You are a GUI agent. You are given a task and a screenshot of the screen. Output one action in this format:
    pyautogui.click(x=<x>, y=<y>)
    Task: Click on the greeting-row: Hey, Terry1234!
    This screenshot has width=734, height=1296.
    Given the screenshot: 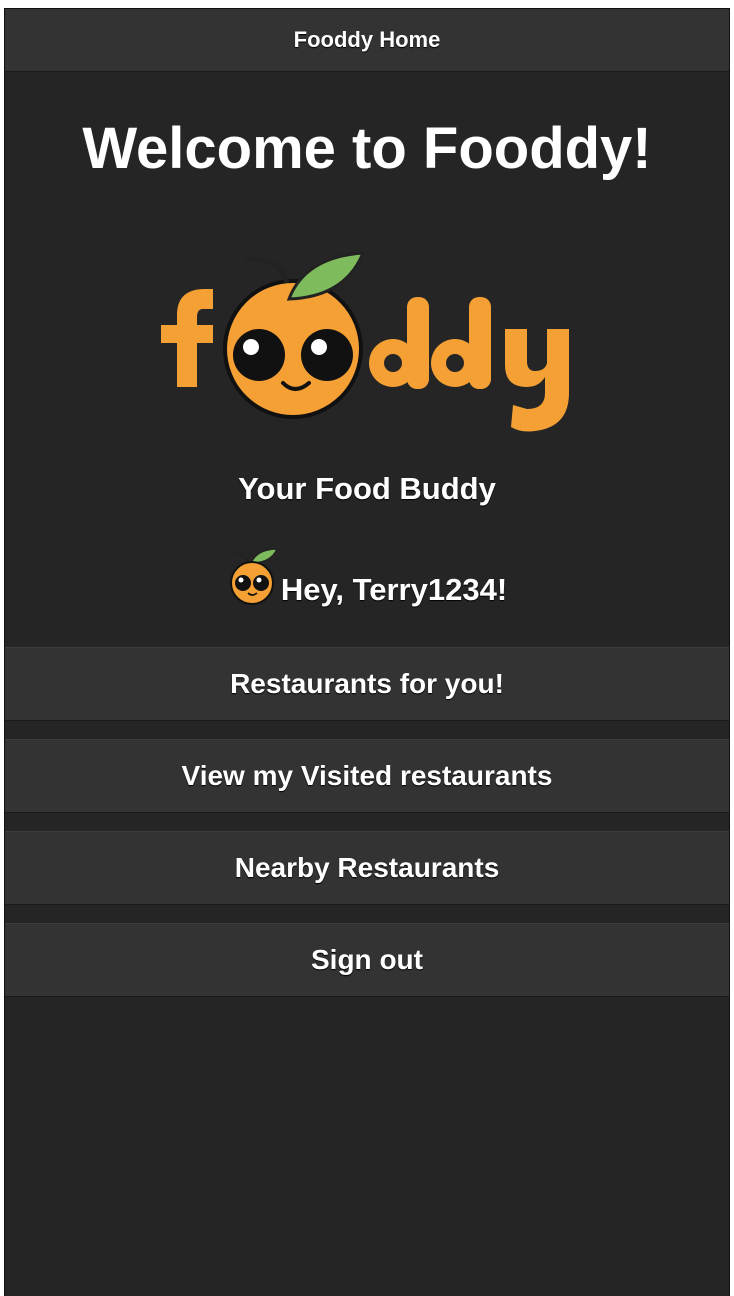 What is the action you would take?
    pyautogui.click(x=367, y=577)
    